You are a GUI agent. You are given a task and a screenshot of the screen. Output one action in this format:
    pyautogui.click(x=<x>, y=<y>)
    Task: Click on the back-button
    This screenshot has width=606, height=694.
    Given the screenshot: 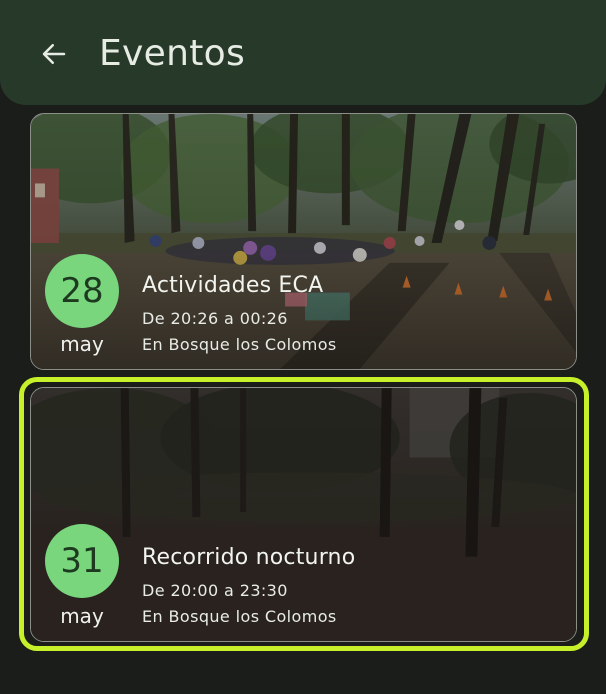 What is the action you would take?
    pyautogui.click(x=54, y=54)
    